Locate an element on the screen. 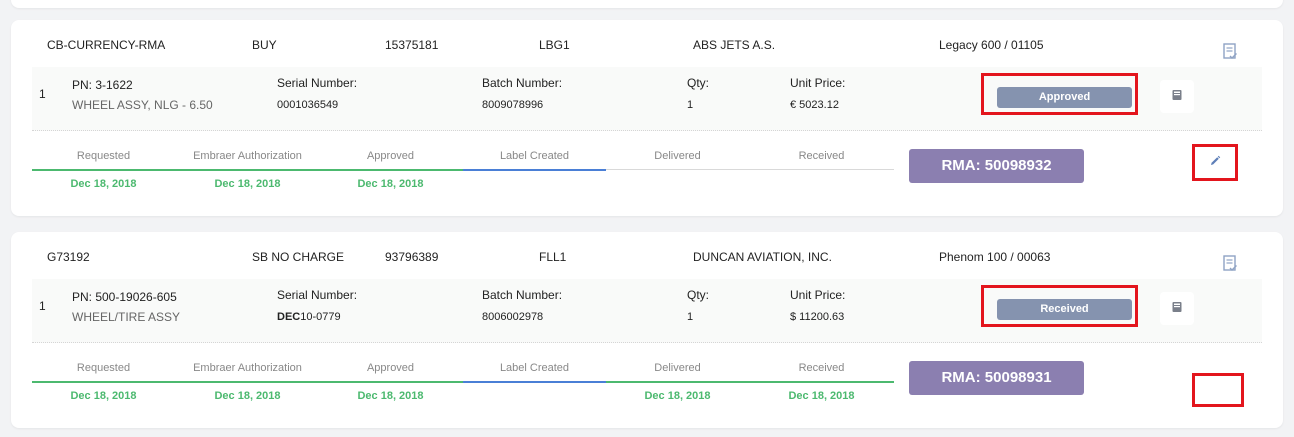 Image resolution: width=1294 pixels, height=437 pixels. batch-number-value: 8009078996 is located at coordinates (513, 105).